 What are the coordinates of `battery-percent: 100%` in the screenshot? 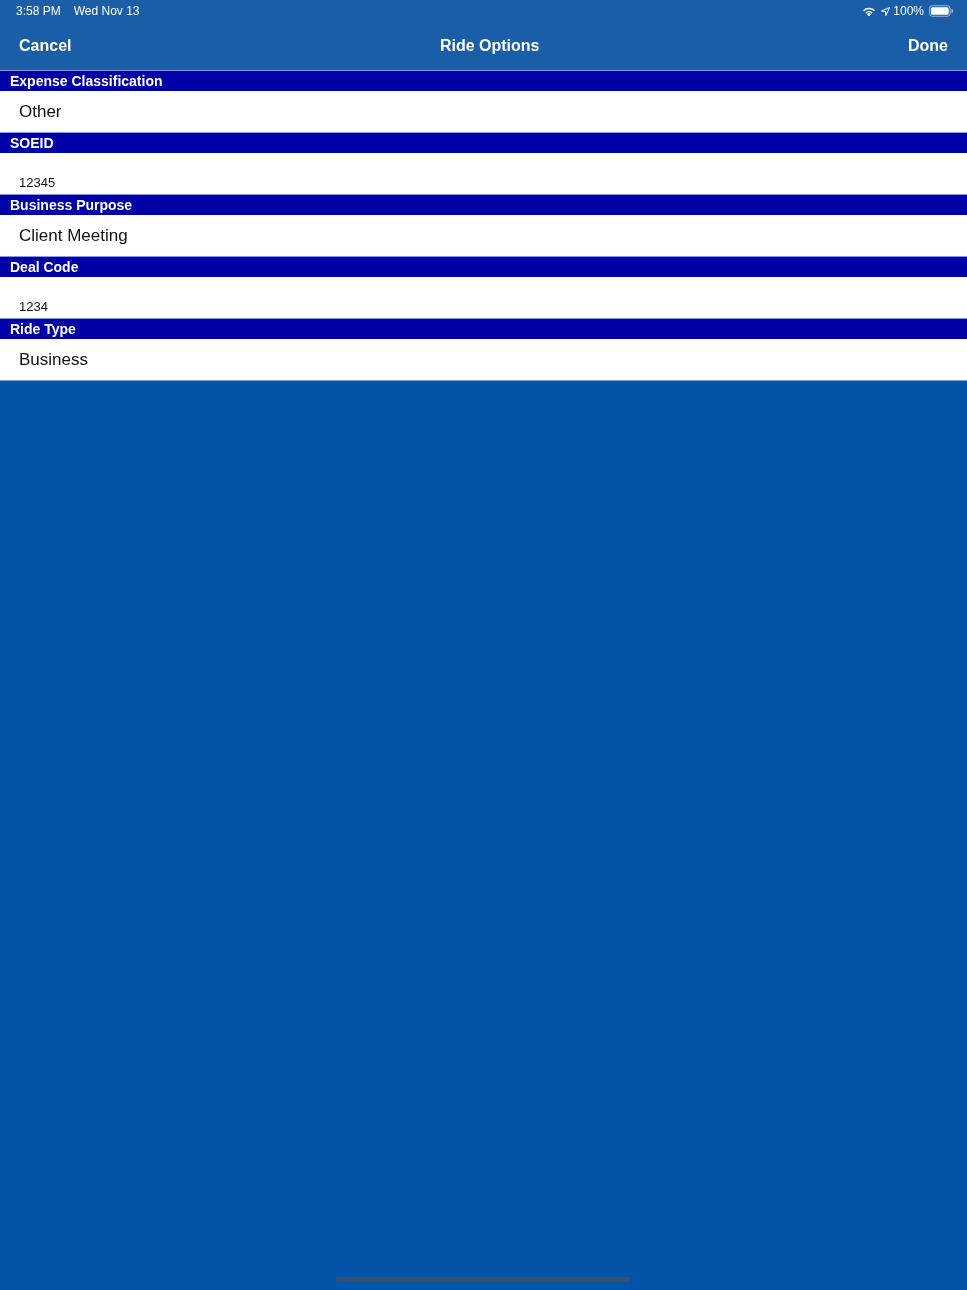 It's located at (908, 11).